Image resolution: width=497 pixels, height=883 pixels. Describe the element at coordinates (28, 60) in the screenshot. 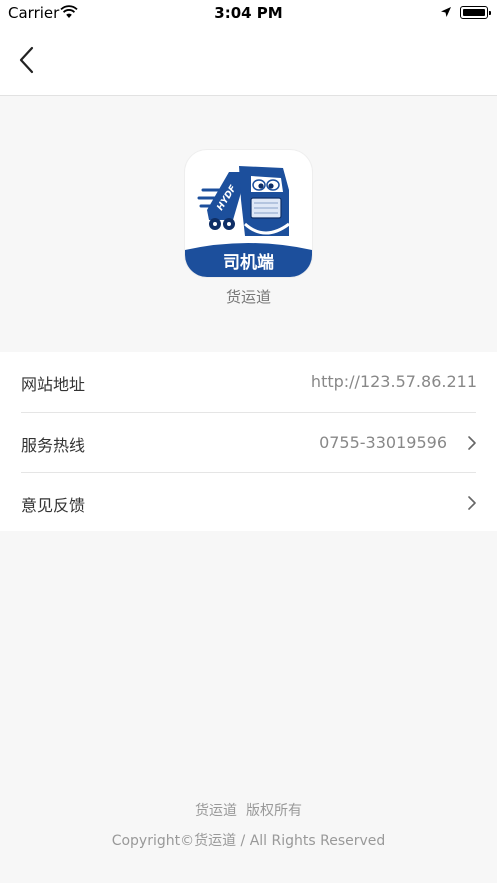

I see `chevron-left-icon` at that location.